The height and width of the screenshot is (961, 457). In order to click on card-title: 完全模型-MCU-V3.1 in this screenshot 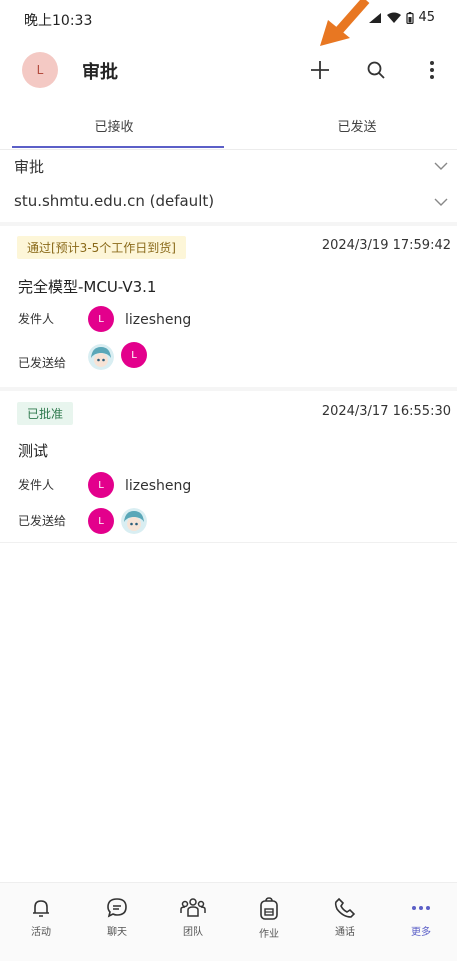, I will do `click(87, 287)`.